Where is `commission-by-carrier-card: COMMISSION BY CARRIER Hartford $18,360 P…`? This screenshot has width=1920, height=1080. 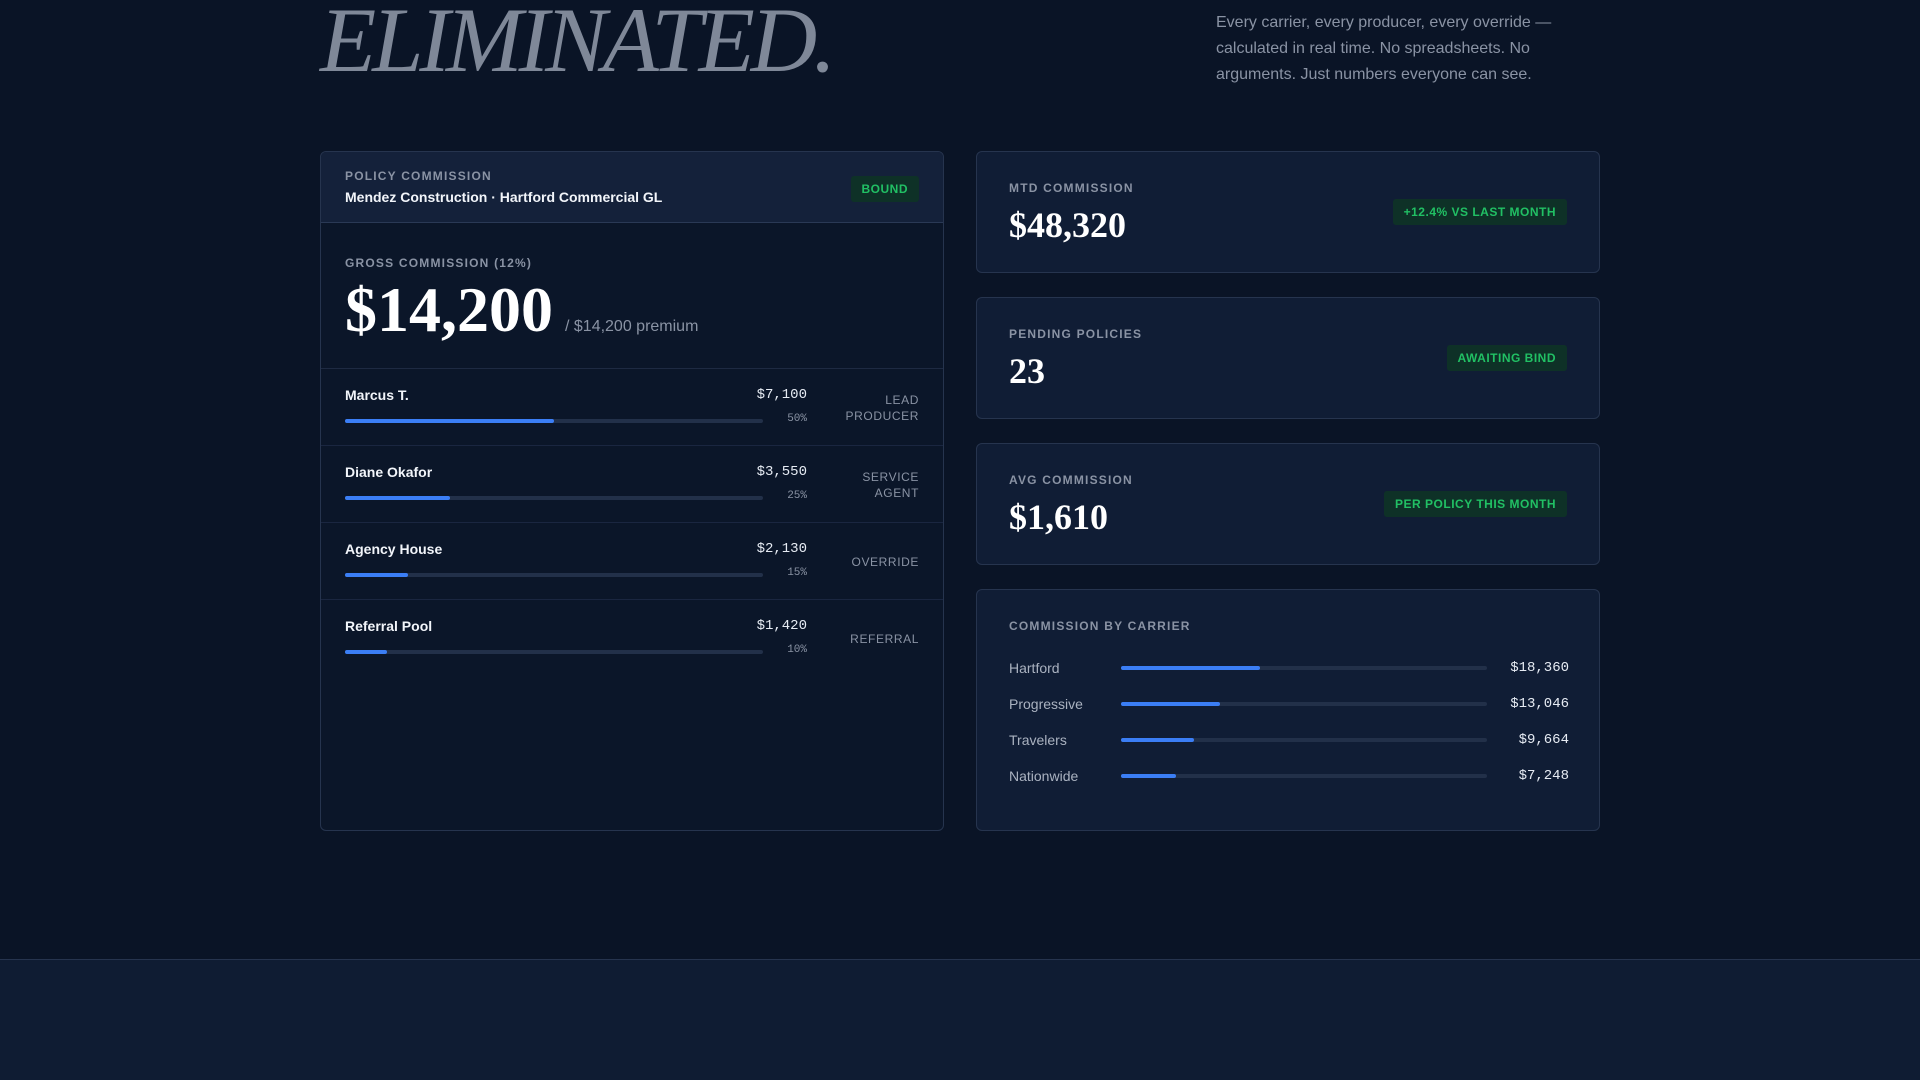
commission-by-carrier-card: COMMISSION BY CARRIER Hartford $18,360 P… is located at coordinates (1288, 710).